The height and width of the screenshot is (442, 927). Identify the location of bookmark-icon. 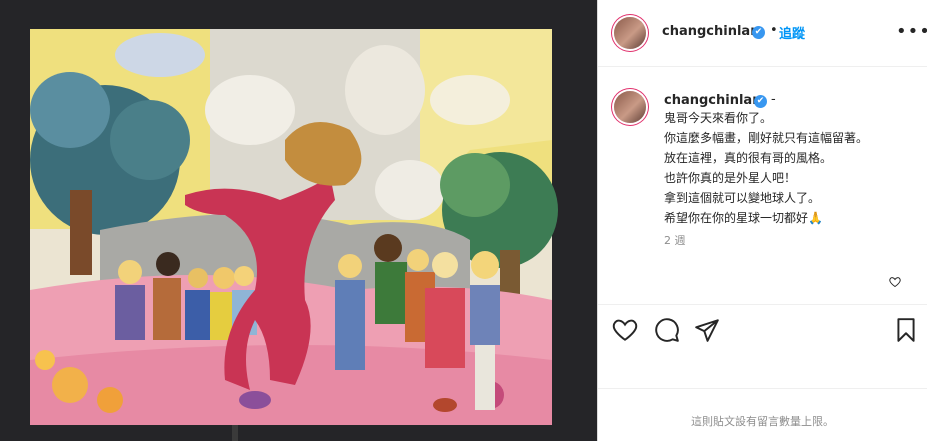
(907, 331).